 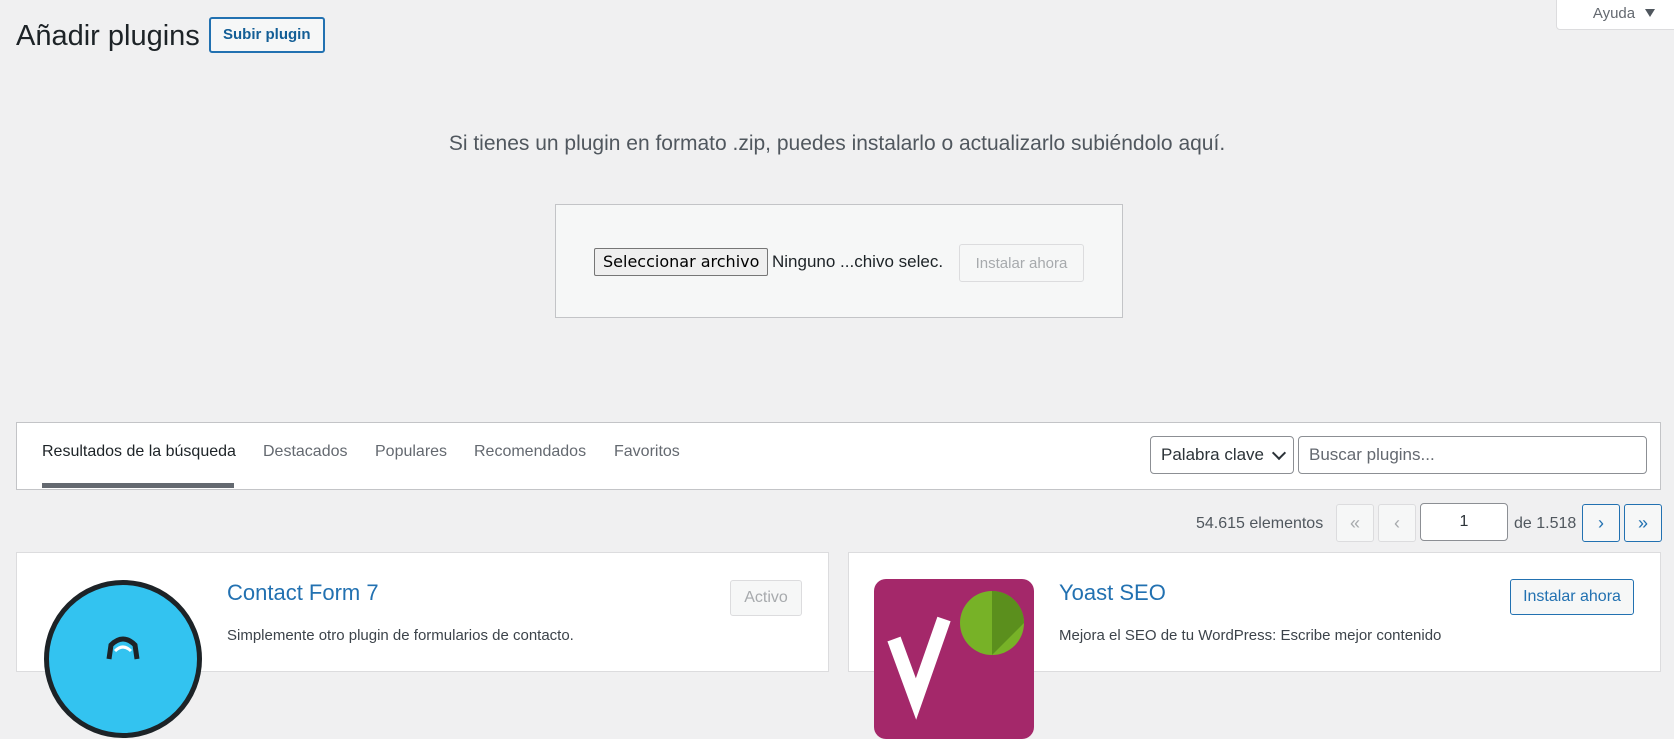 What do you see at coordinates (1397, 523) in the screenshot?
I see `prev-page-button: ‹` at bounding box center [1397, 523].